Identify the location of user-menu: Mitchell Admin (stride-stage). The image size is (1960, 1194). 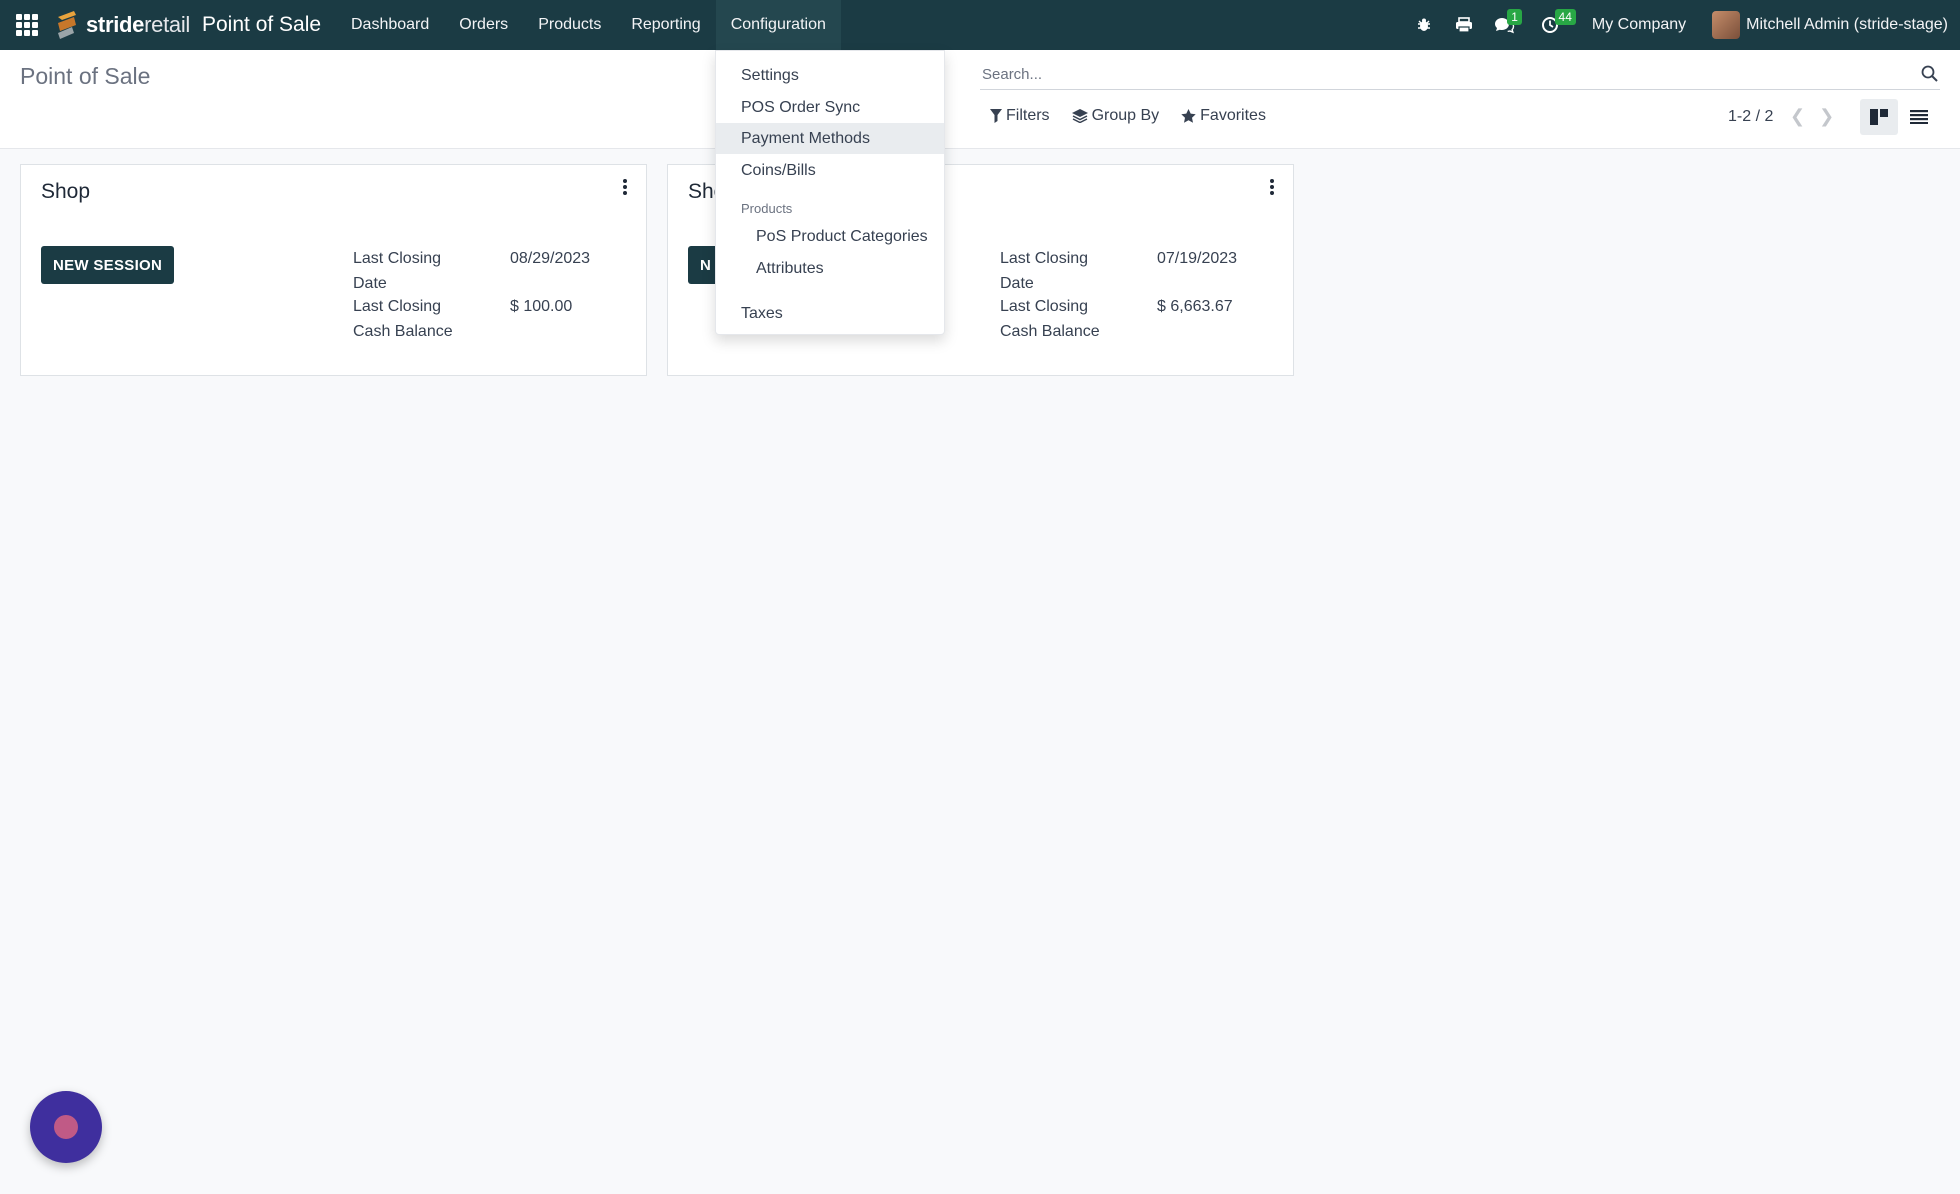
(1830, 25).